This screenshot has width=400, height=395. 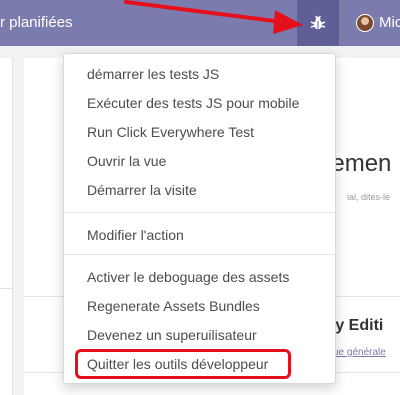 I want to click on annotation-arrow, so click(x=213, y=17).